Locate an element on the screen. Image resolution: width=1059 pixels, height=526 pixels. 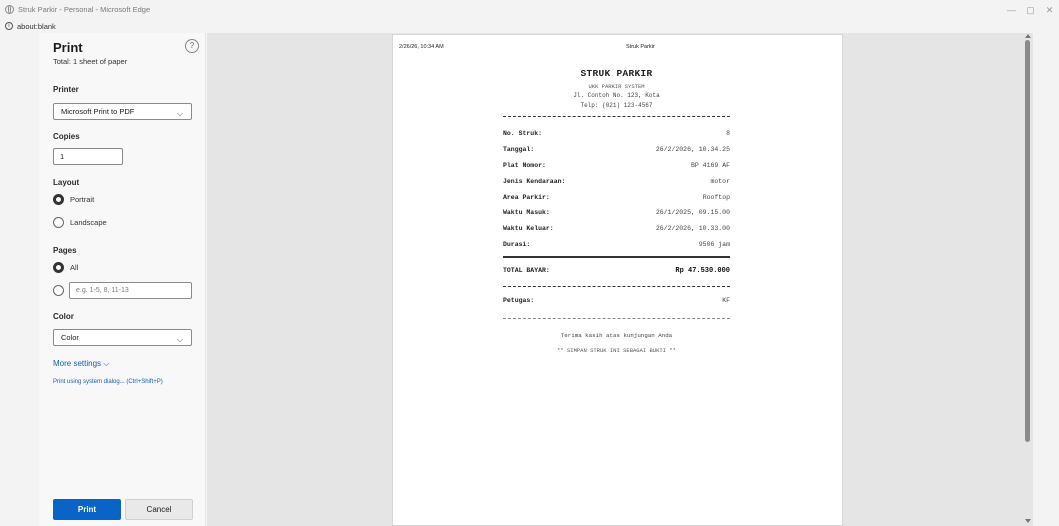
row-value: 9506 jam is located at coordinates (714, 244).